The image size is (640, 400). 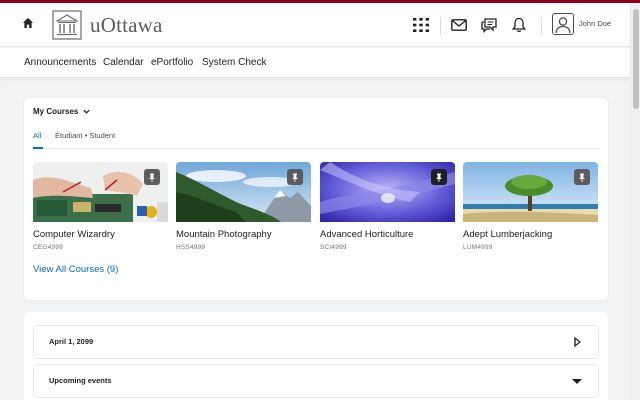 I want to click on upcoming-events-label: Upcoming events, so click(x=80, y=380).